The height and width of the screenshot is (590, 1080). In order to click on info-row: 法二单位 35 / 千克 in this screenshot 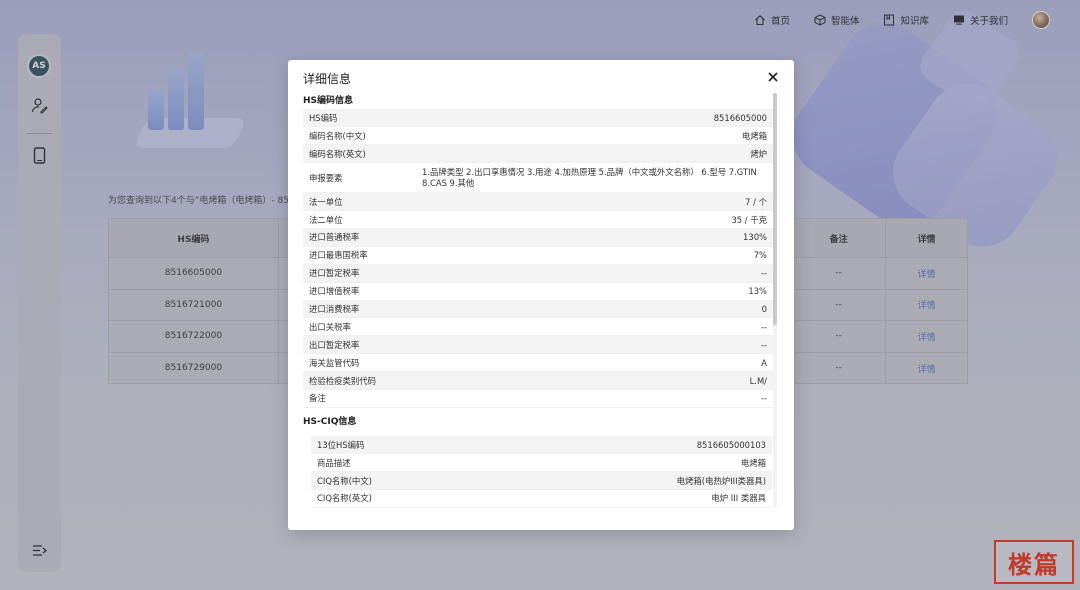, I will do `click(538, 219)`.